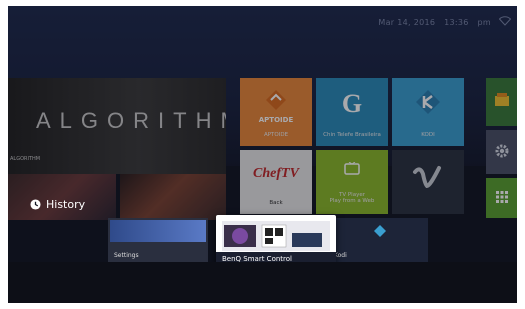 The width and height of the screenshot is (525, 309). I want to click on history-label: History, so click(66, 204).